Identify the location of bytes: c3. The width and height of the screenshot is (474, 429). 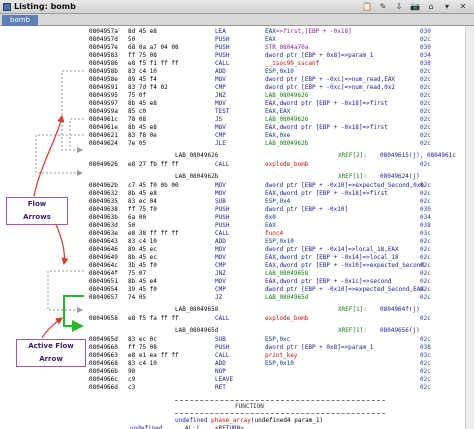
(132, 387).